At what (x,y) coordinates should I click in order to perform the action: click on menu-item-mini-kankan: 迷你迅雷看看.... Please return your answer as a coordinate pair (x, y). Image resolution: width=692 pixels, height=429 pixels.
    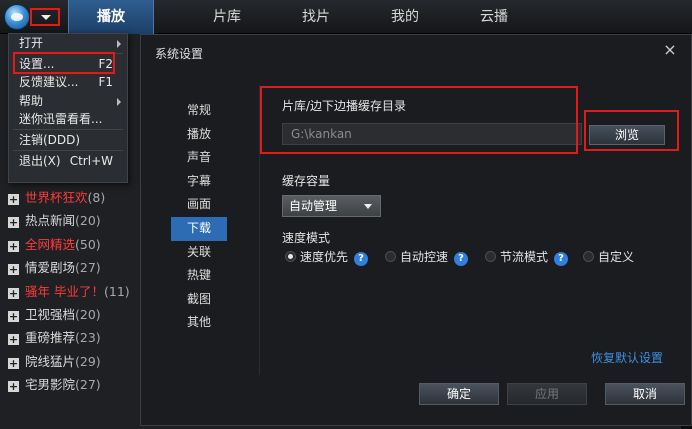
    Looking at the image, I should click on (68, 119).